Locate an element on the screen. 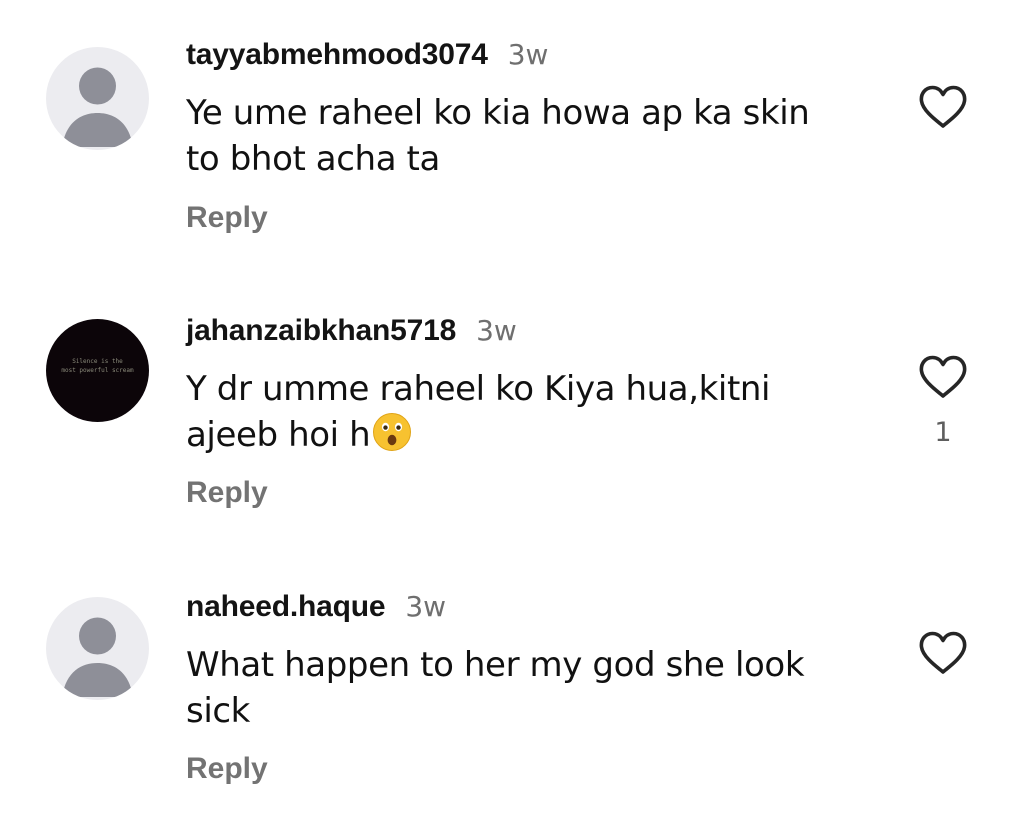 The width and height of the screenshot is (1024, 827). comment-header: naheed.haque 3w is located at coordinates (316, 610).